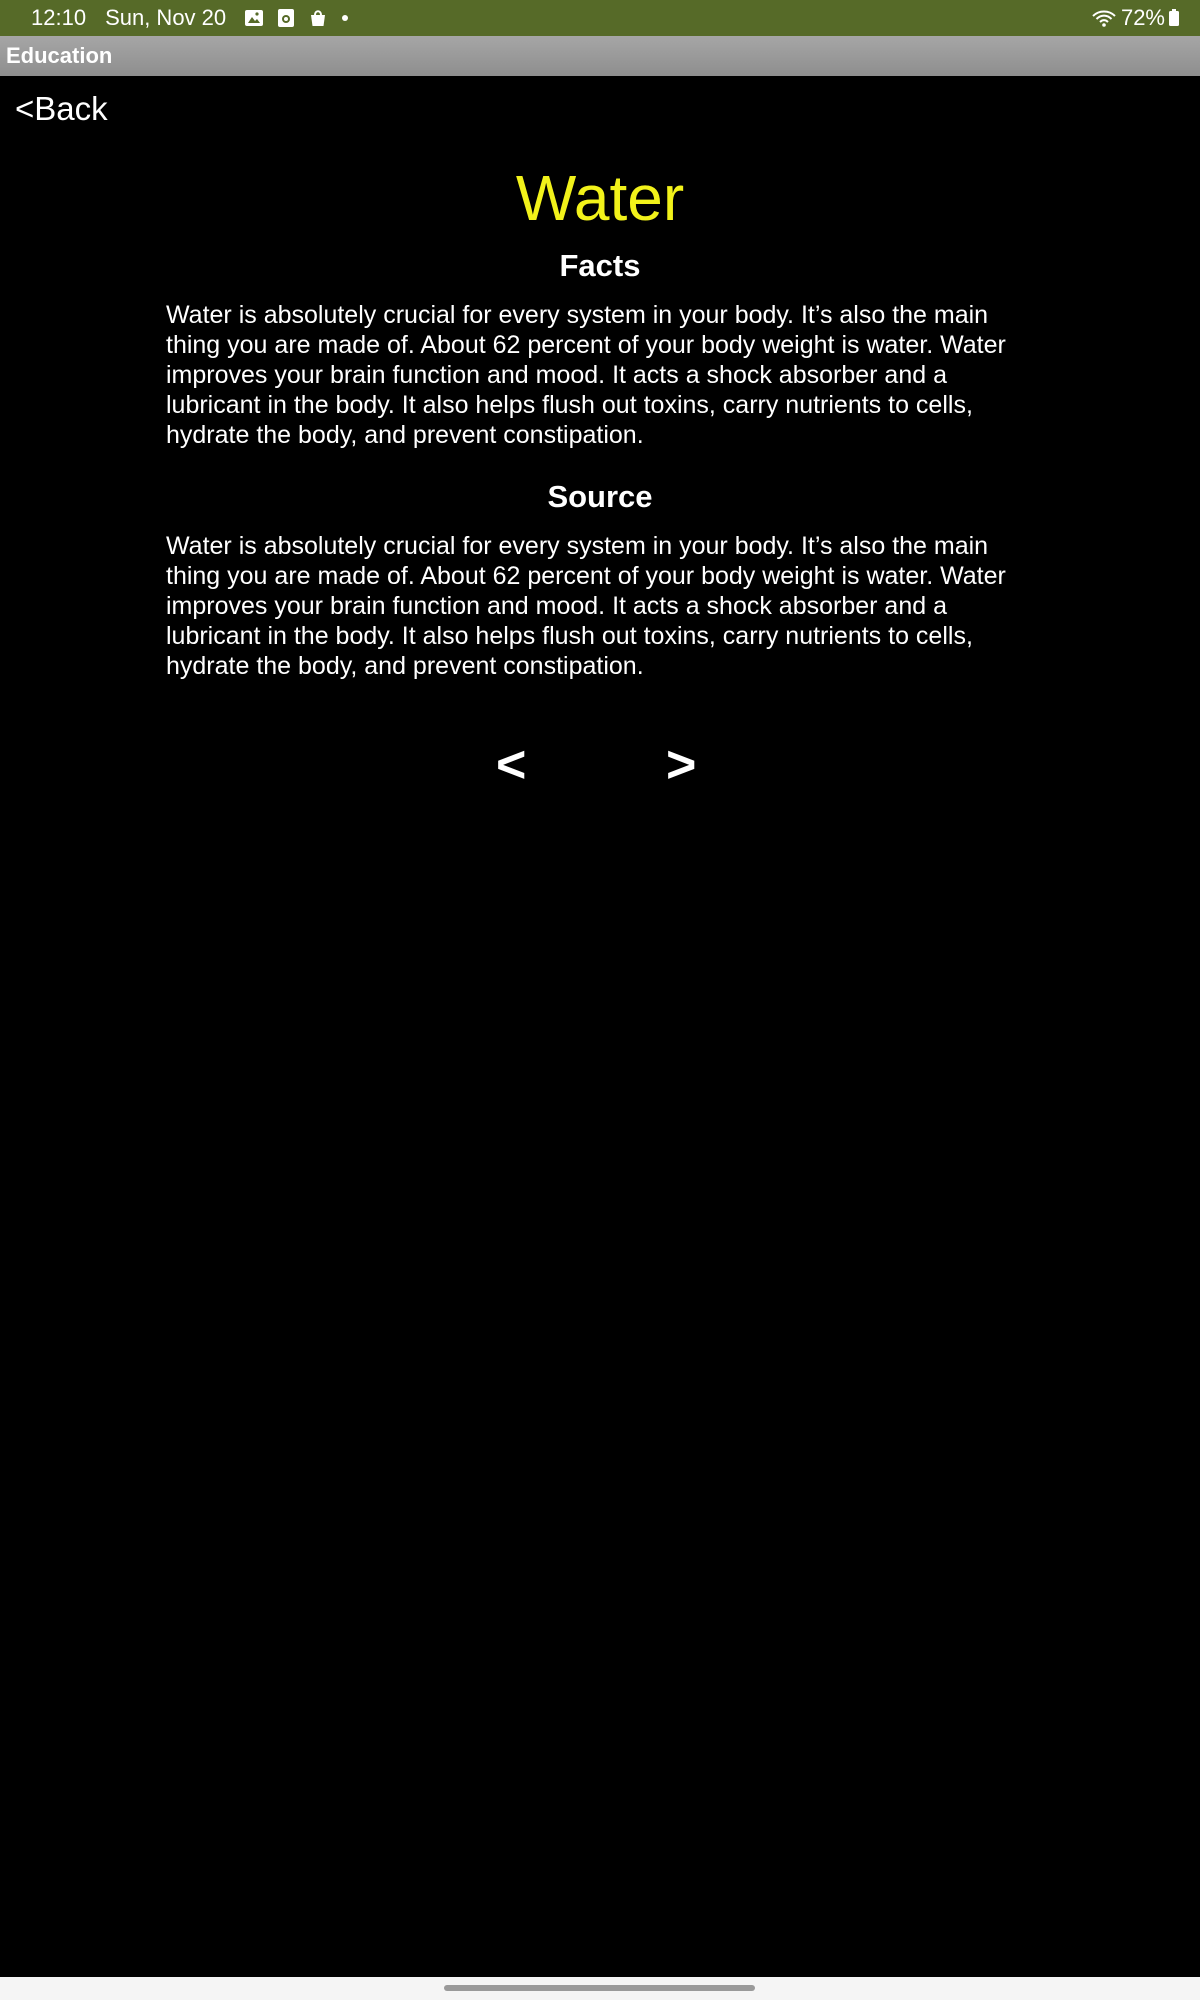 The width and height of the screenshot is (1200, 2000). Describe the element at coordinates (166, 17) in the screenshot. I see `status-date: Sun, Nov 20` at that location.